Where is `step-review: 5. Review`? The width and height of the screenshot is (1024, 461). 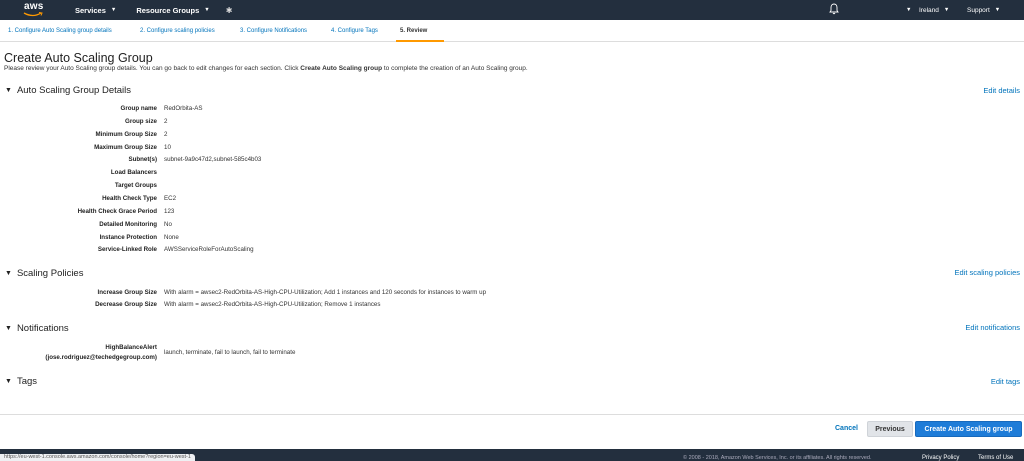 step-review: 5. Review is located at coordinates (413, 31).